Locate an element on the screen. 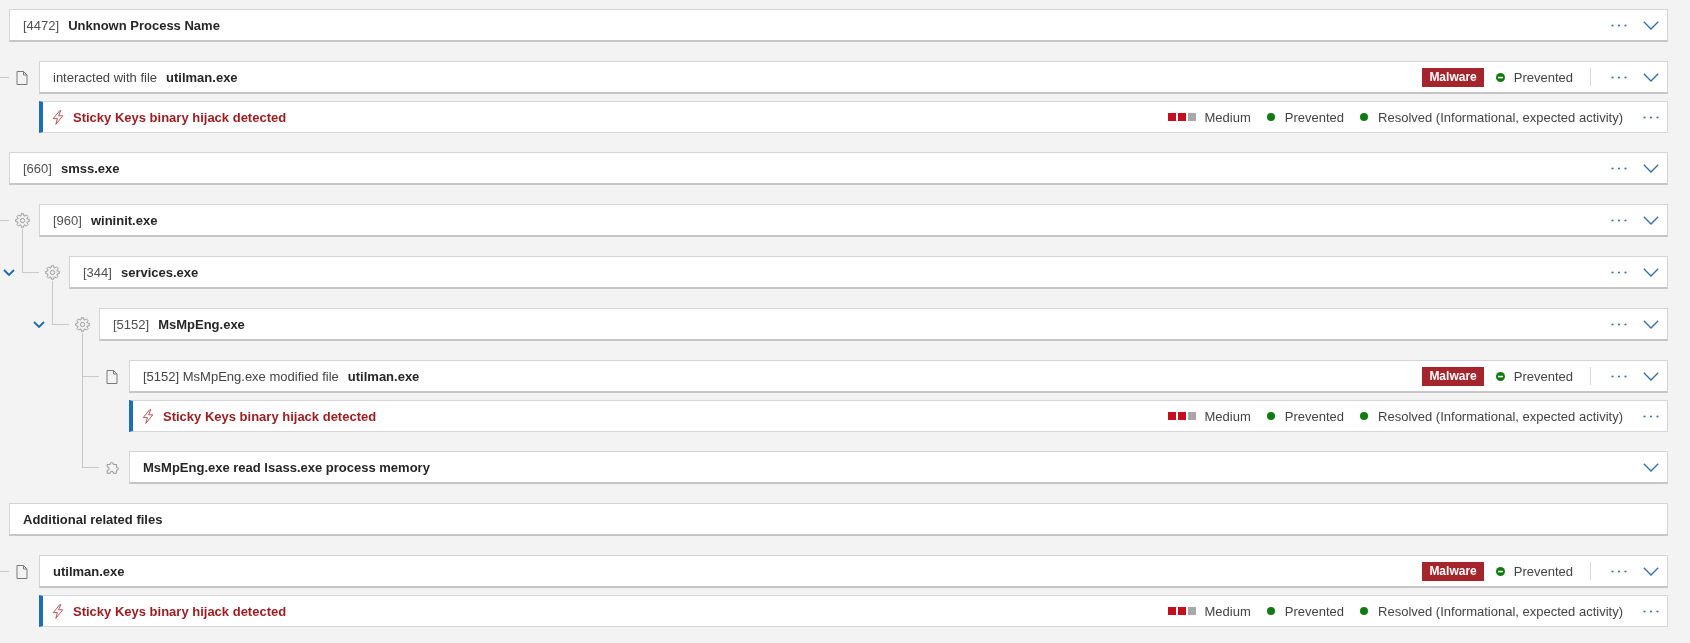 The image size is (1690, 643). puzzle-icon is located at coordinates (112, 467).